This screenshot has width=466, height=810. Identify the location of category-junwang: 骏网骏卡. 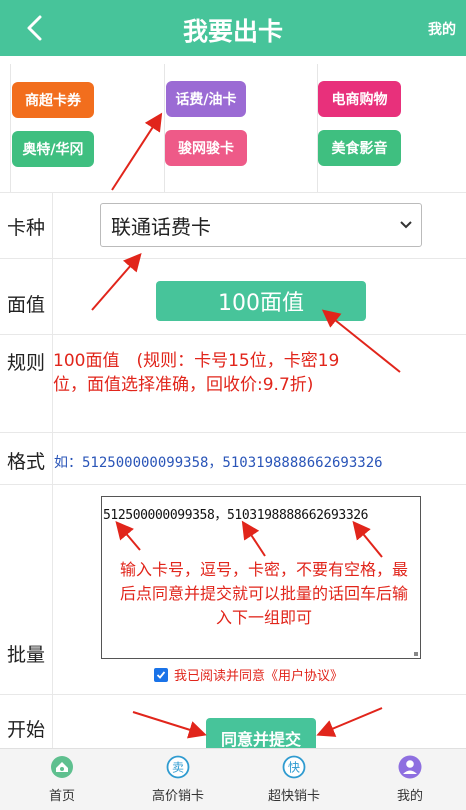
(206, 148).